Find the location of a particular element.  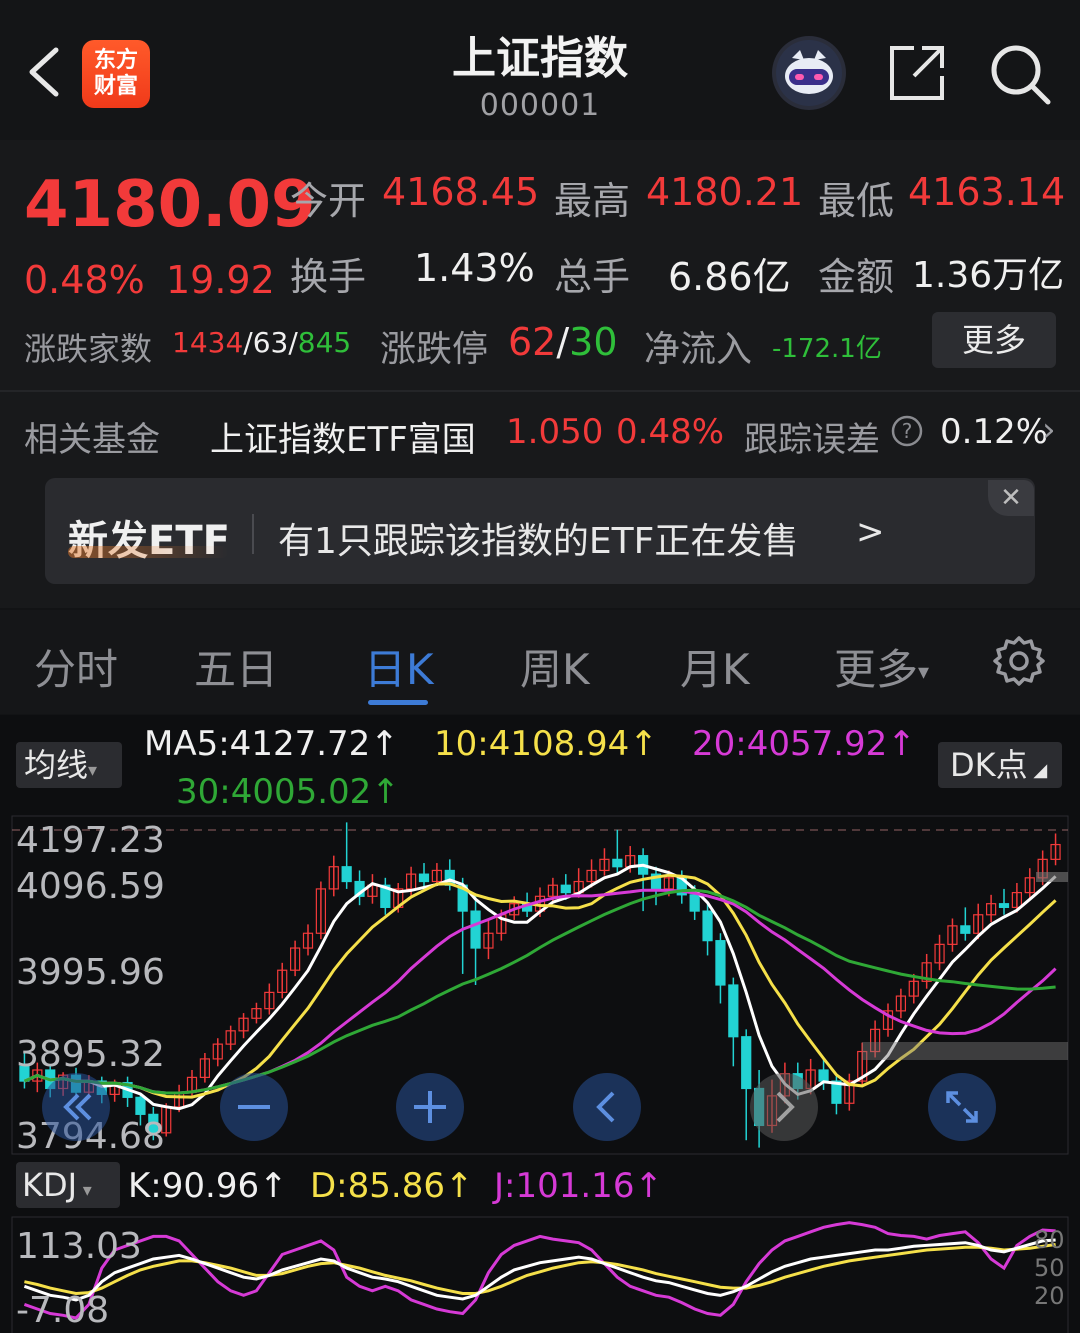

divider is located at coordinates (540, 391).